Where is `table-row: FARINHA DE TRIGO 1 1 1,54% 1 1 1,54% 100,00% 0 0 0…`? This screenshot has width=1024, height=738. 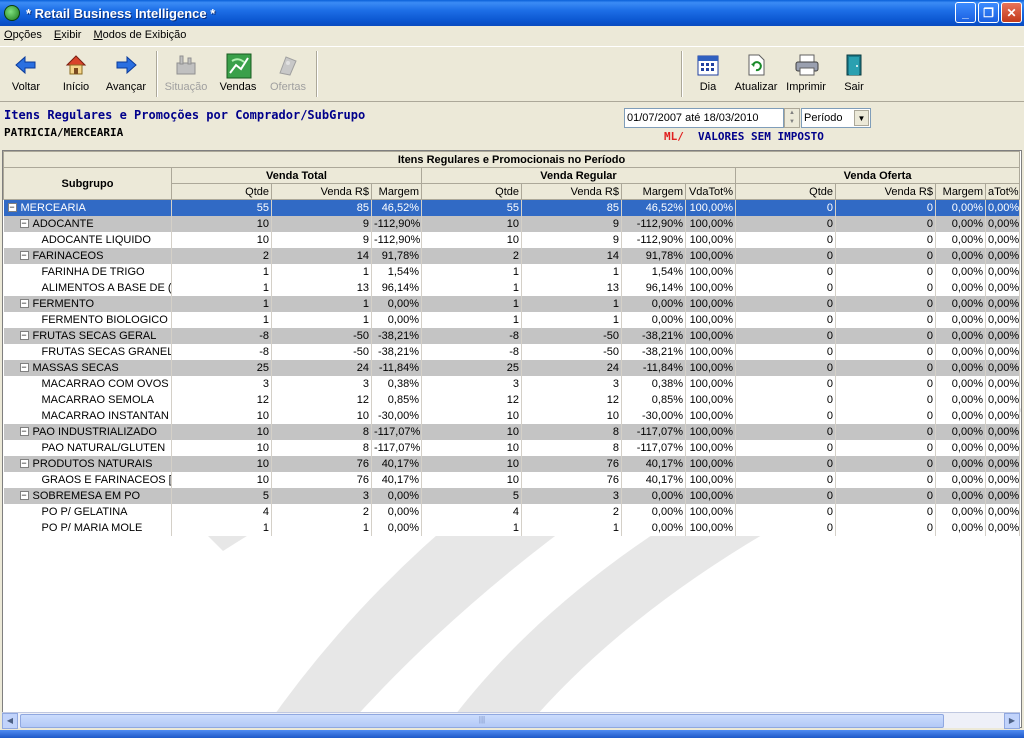
table-row: FARINHA DE TRIGO 1 1 1,54% 1 1 1,54% 100,00% 0 0 0… is located at coordinates (512, 271).